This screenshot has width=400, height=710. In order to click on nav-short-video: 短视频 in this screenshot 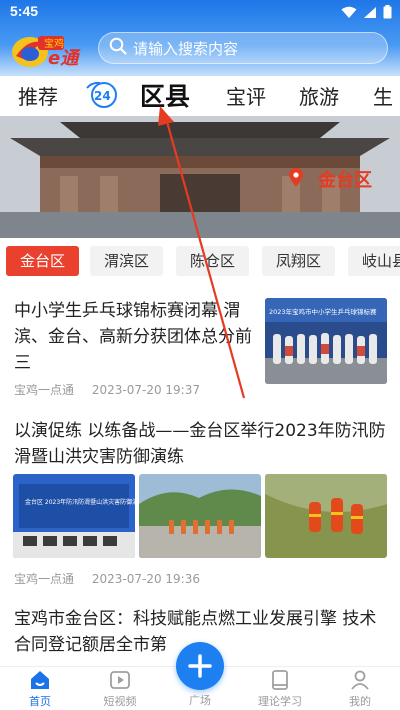, I will do `click(120, 688)`.